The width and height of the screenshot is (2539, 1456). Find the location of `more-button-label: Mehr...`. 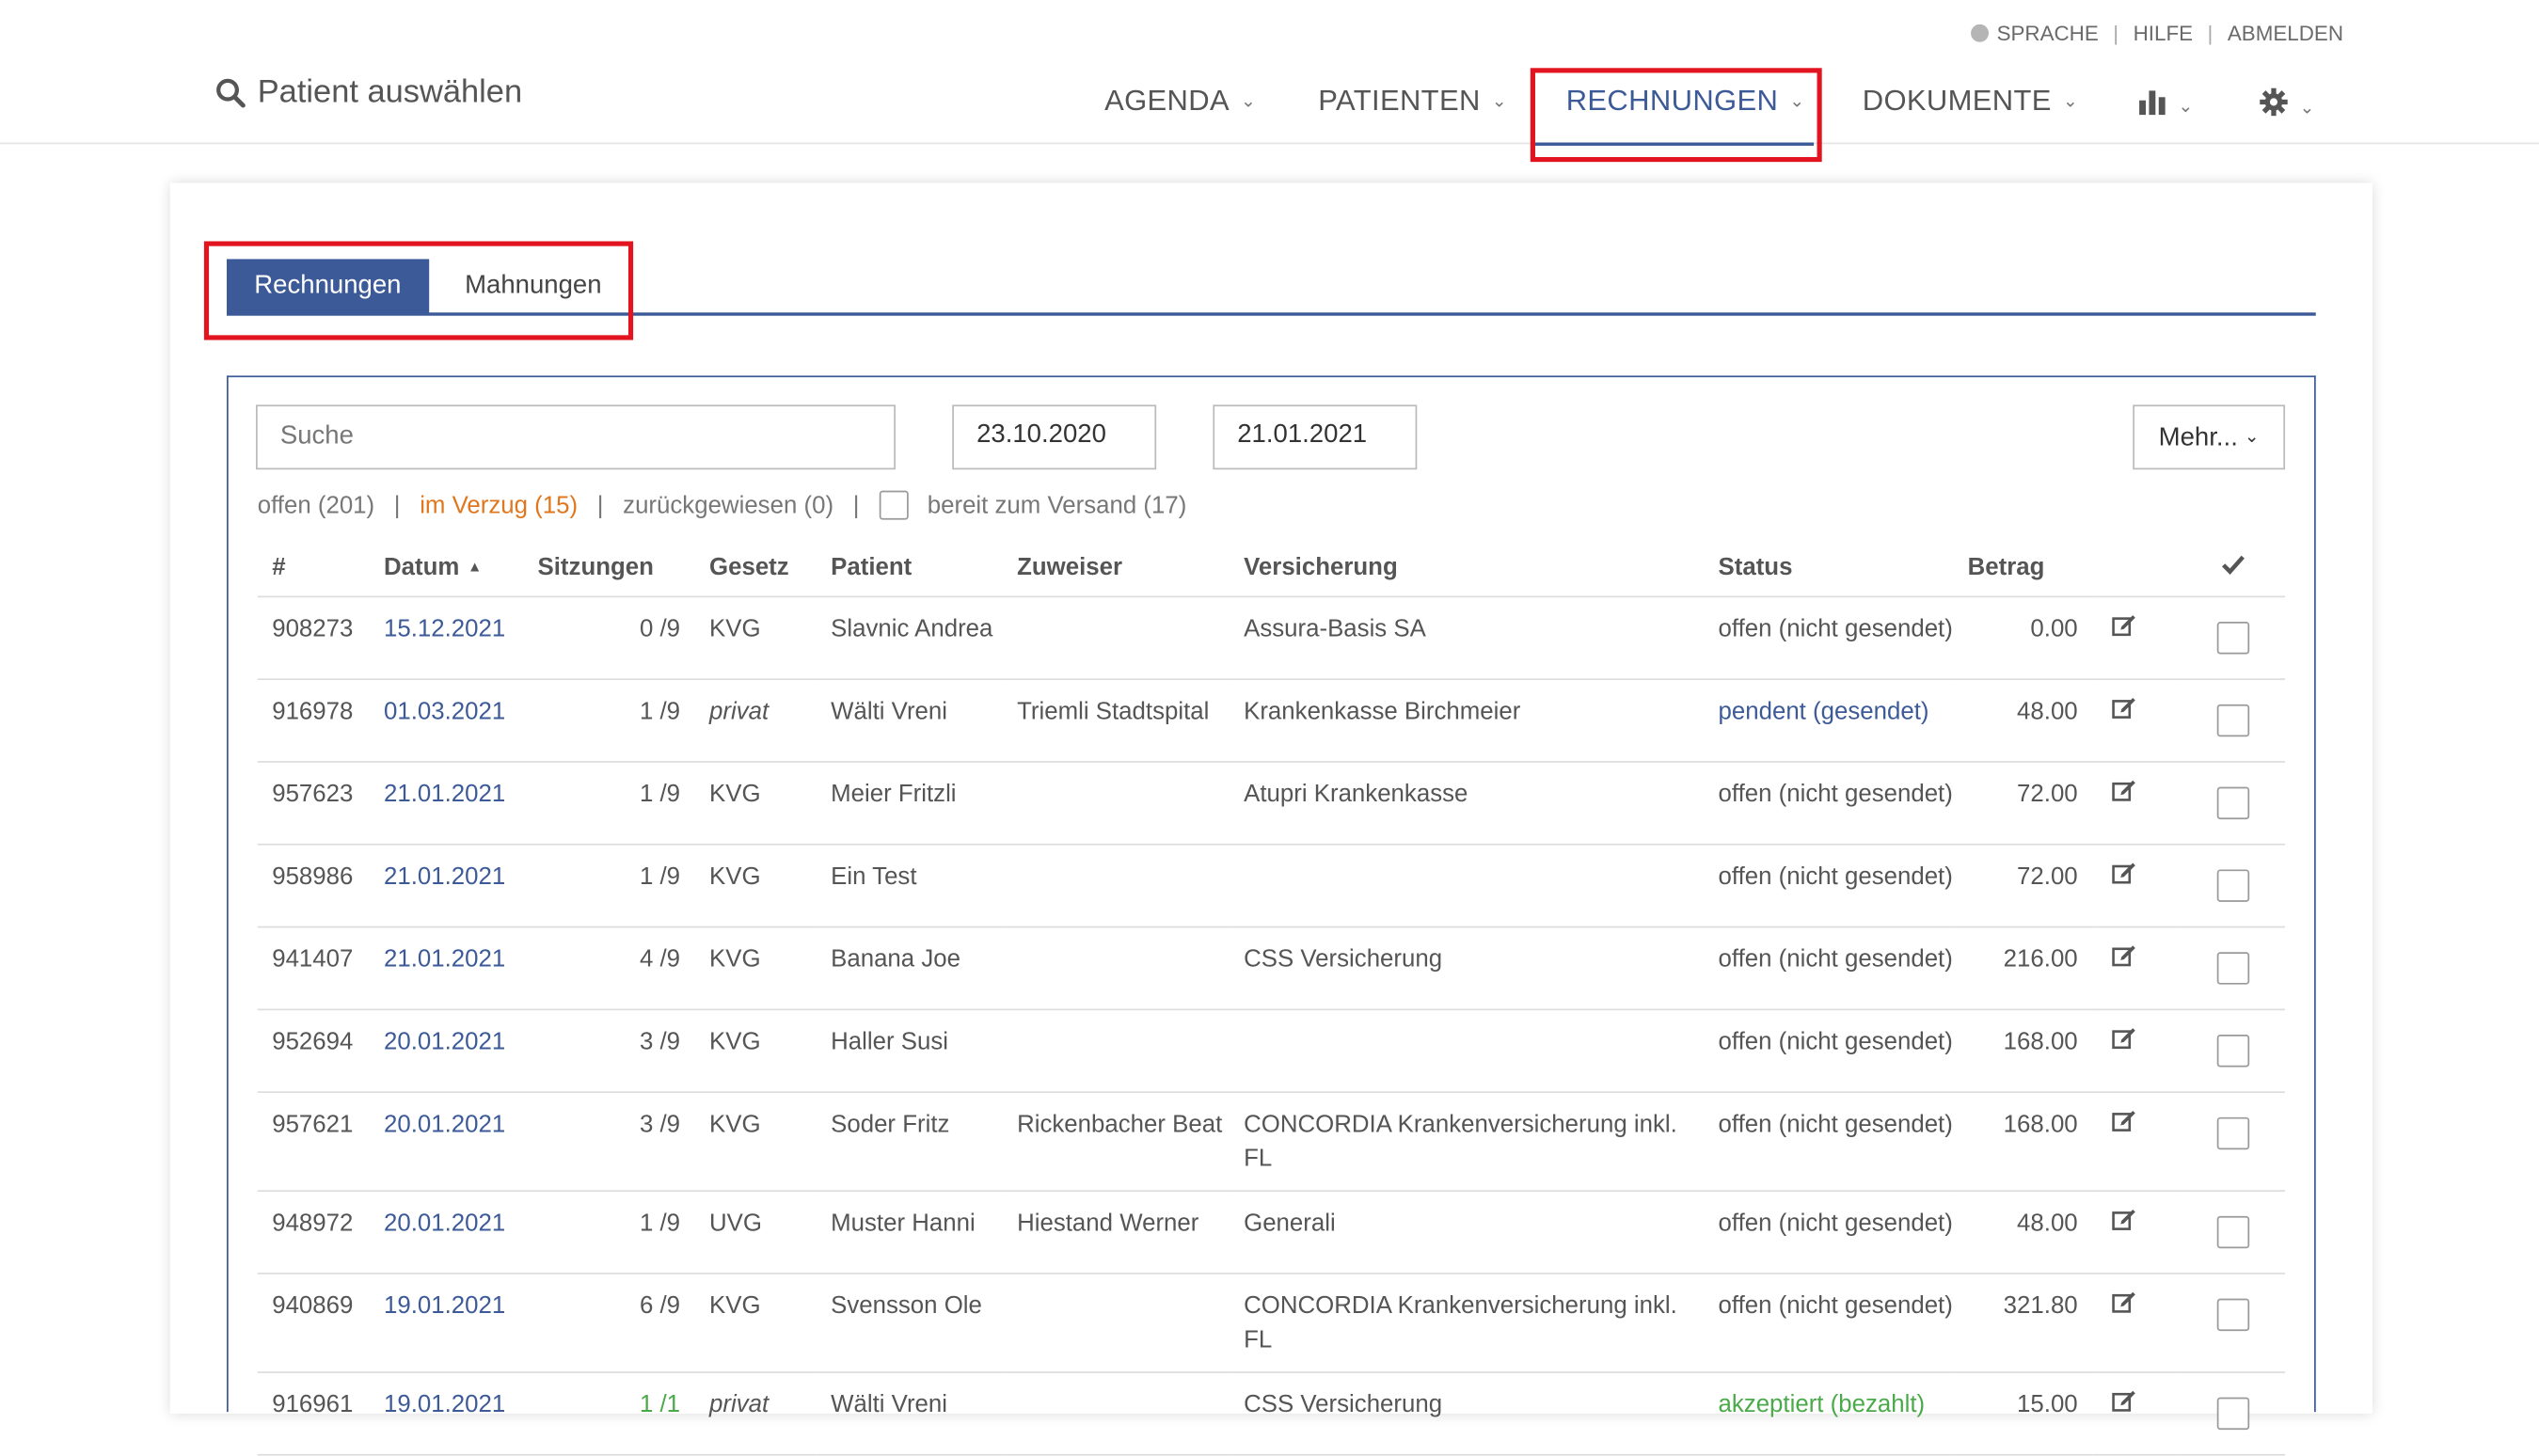

more-button-label: Mehr... is located at coordinates (2198, 438).